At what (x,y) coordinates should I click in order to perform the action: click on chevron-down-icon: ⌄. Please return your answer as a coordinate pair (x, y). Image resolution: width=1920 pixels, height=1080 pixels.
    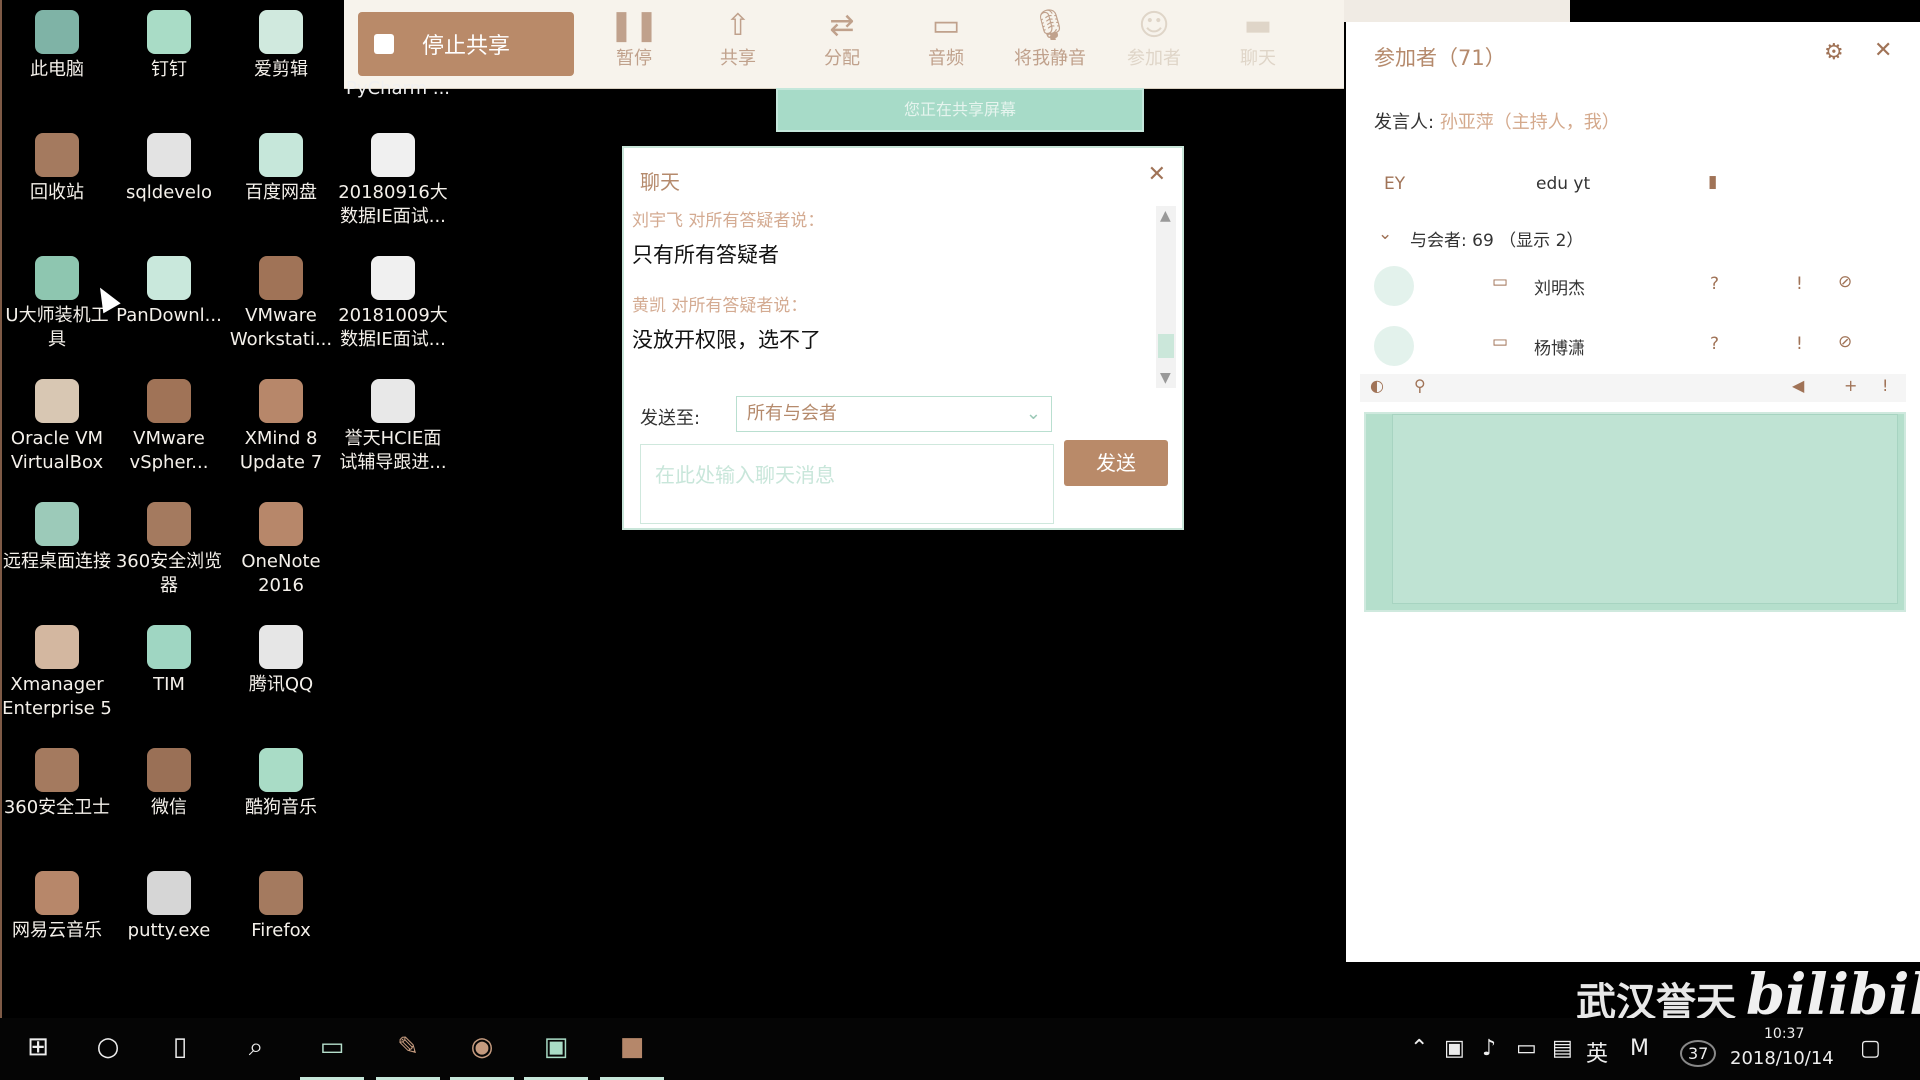
    Looking at the image, I should click on (1385, 234).